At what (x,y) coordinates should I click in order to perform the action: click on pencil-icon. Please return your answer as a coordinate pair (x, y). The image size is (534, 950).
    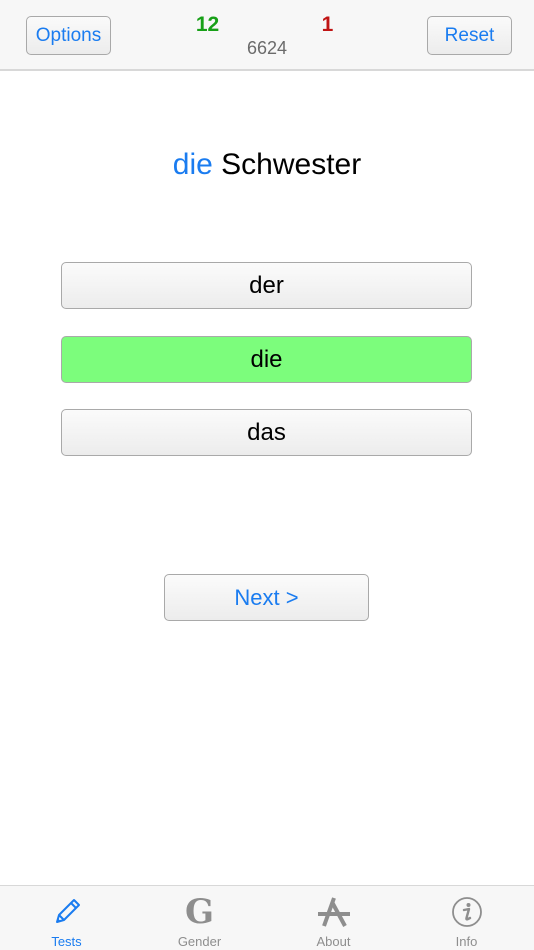
    Looking at the image, I should click on (67, 912).